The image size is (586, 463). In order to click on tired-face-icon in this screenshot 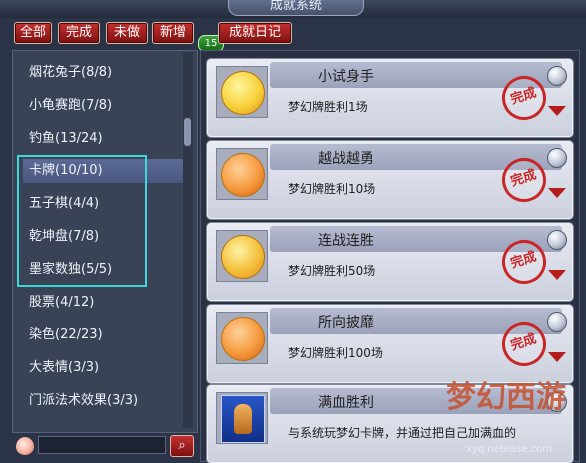, I will do `click(243, 257)`.